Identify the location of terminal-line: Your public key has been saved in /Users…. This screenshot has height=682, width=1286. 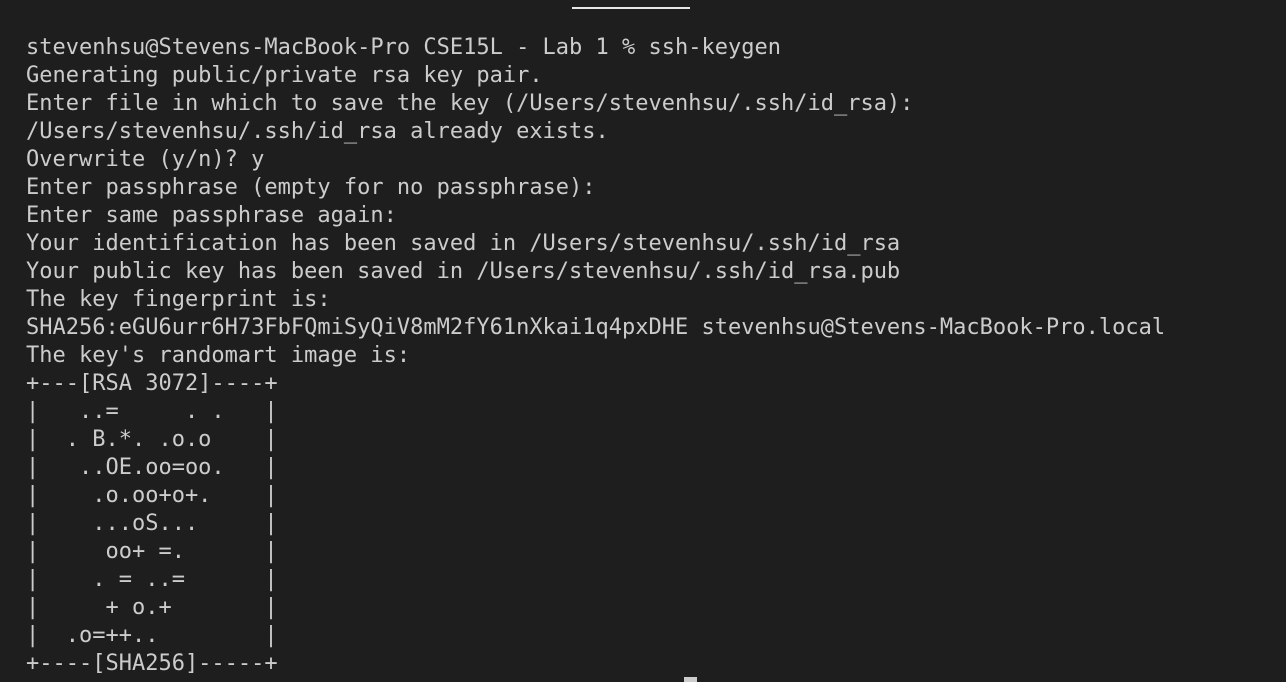
(463, 271).